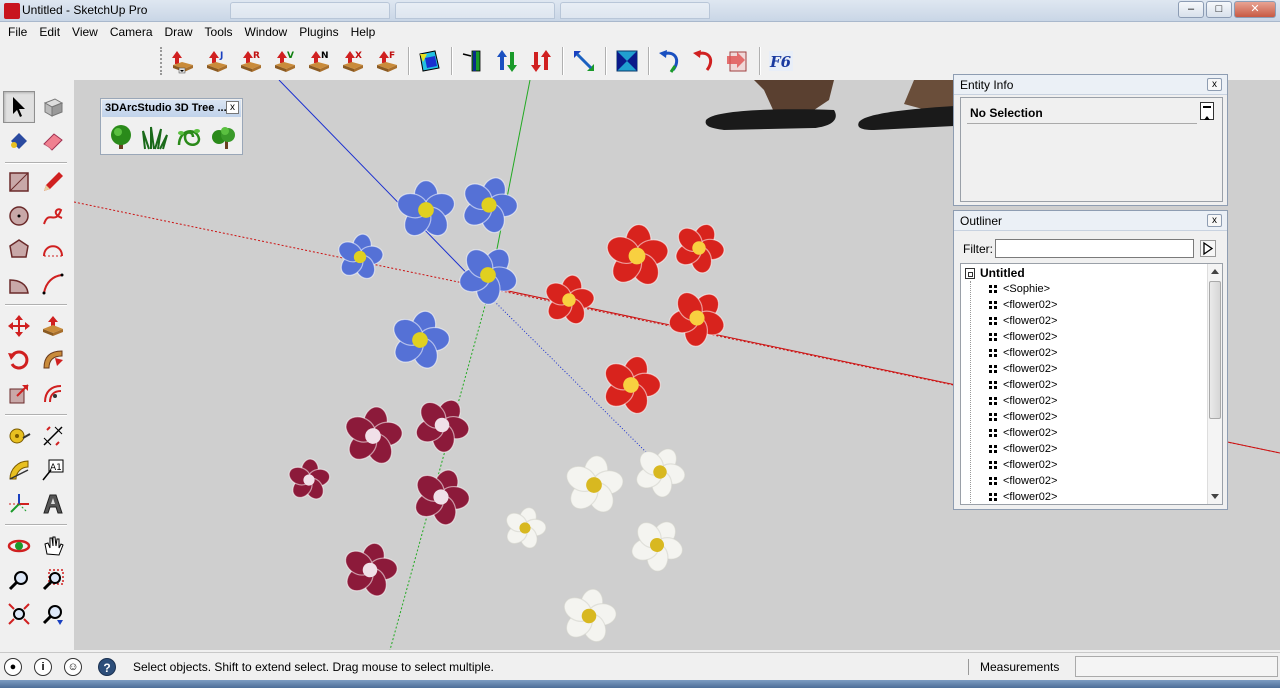 The image size is (1280, 688). What do you see at coordinates (223, 137) in the screenshot?
I see `bush-icon` at bounding box center [223, 137].